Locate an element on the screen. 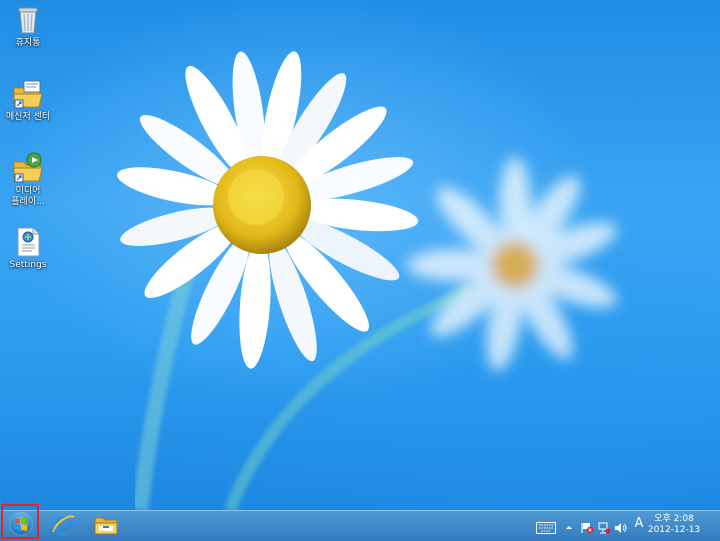 The height and width of the screenshot is (541, 720). messenger-folder-icon is located at coordinates (28, 94).